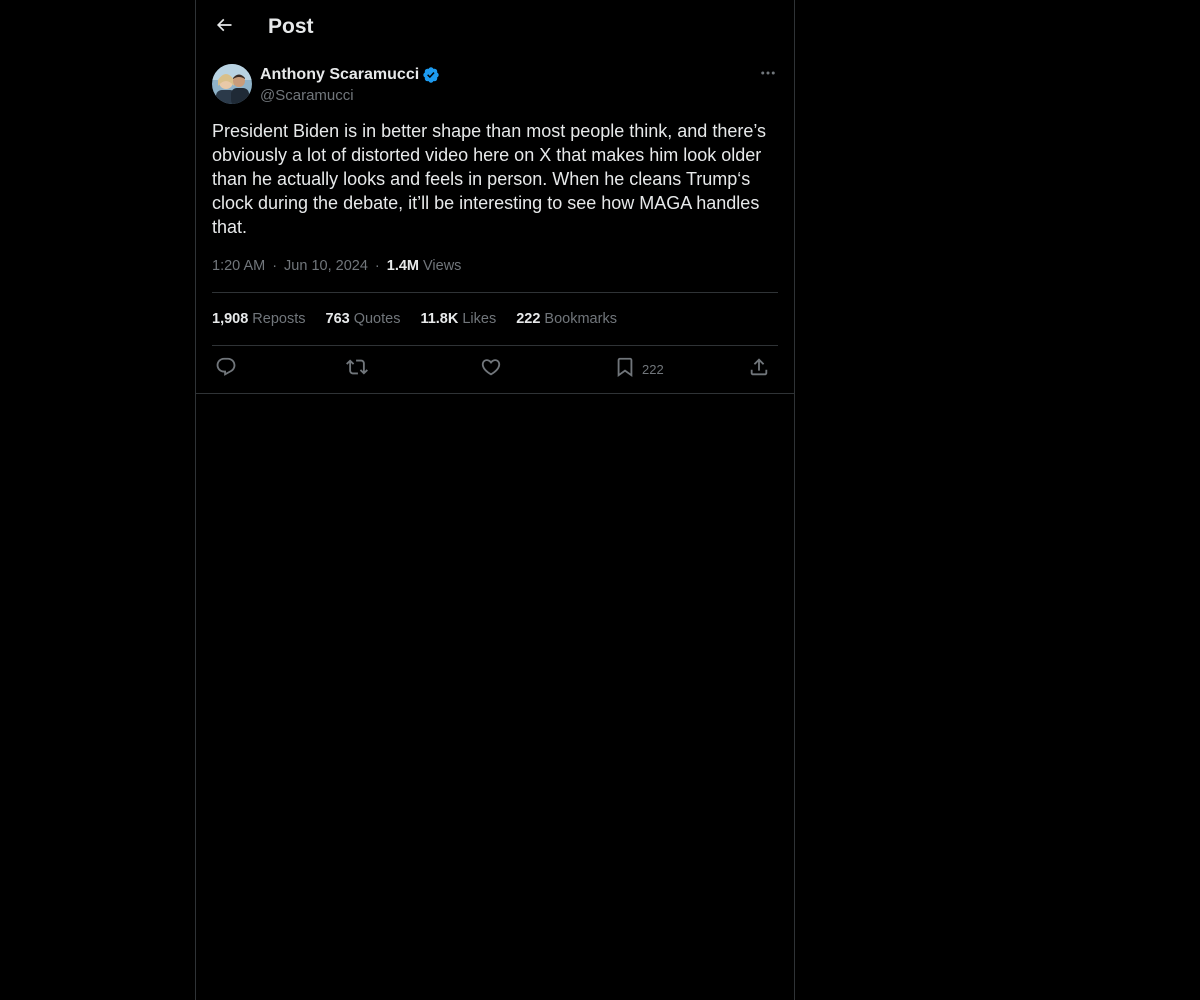 The image size is (1200, 1000). I want to click on bookmark-count: 222, so click(653, 369).